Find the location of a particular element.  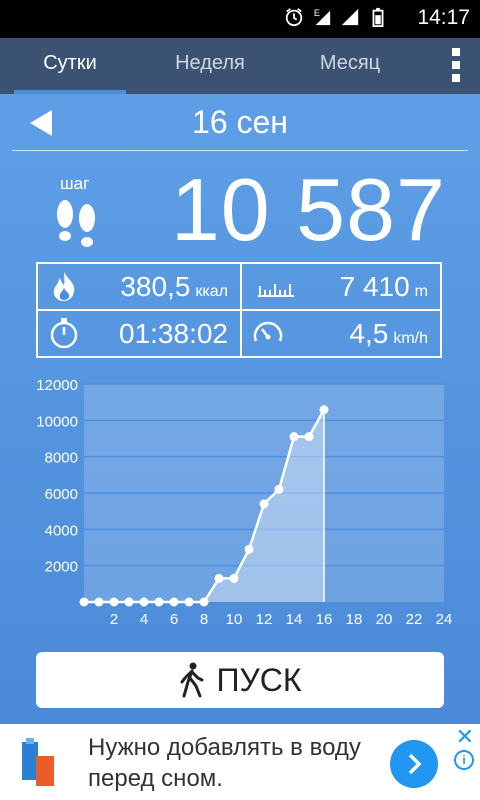

current-date: 16 сен is located at coordinates (240, 122).